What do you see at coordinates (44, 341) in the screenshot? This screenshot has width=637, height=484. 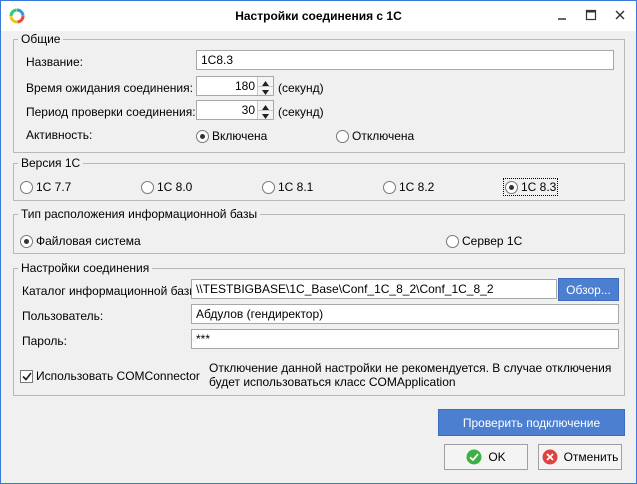 I see `password-label: Пароль:` at bounding box center [44, 341].